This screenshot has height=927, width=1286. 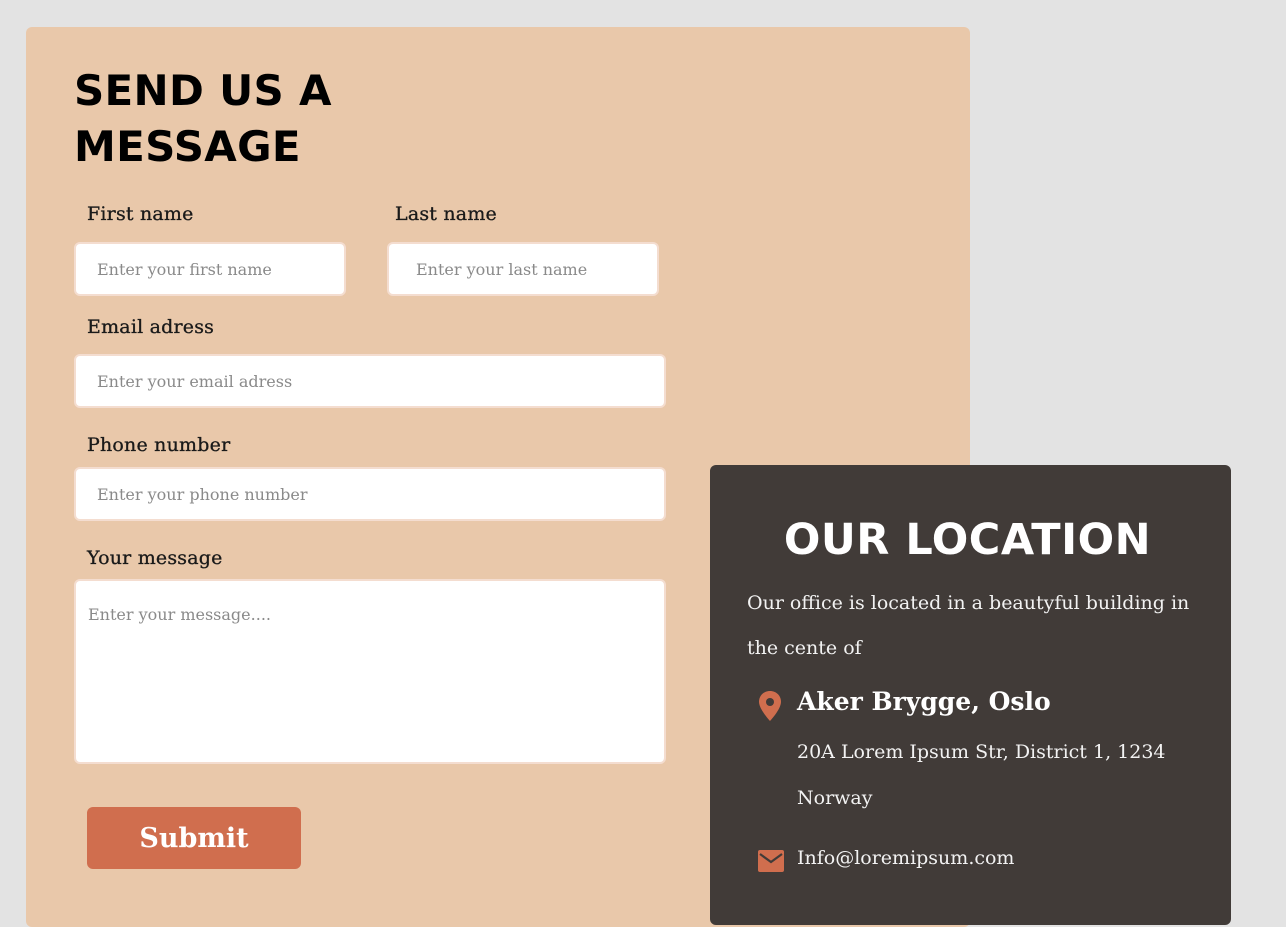 I want to click on location-email-link: Info@loremipsum.com, so click(x=905, y=858).